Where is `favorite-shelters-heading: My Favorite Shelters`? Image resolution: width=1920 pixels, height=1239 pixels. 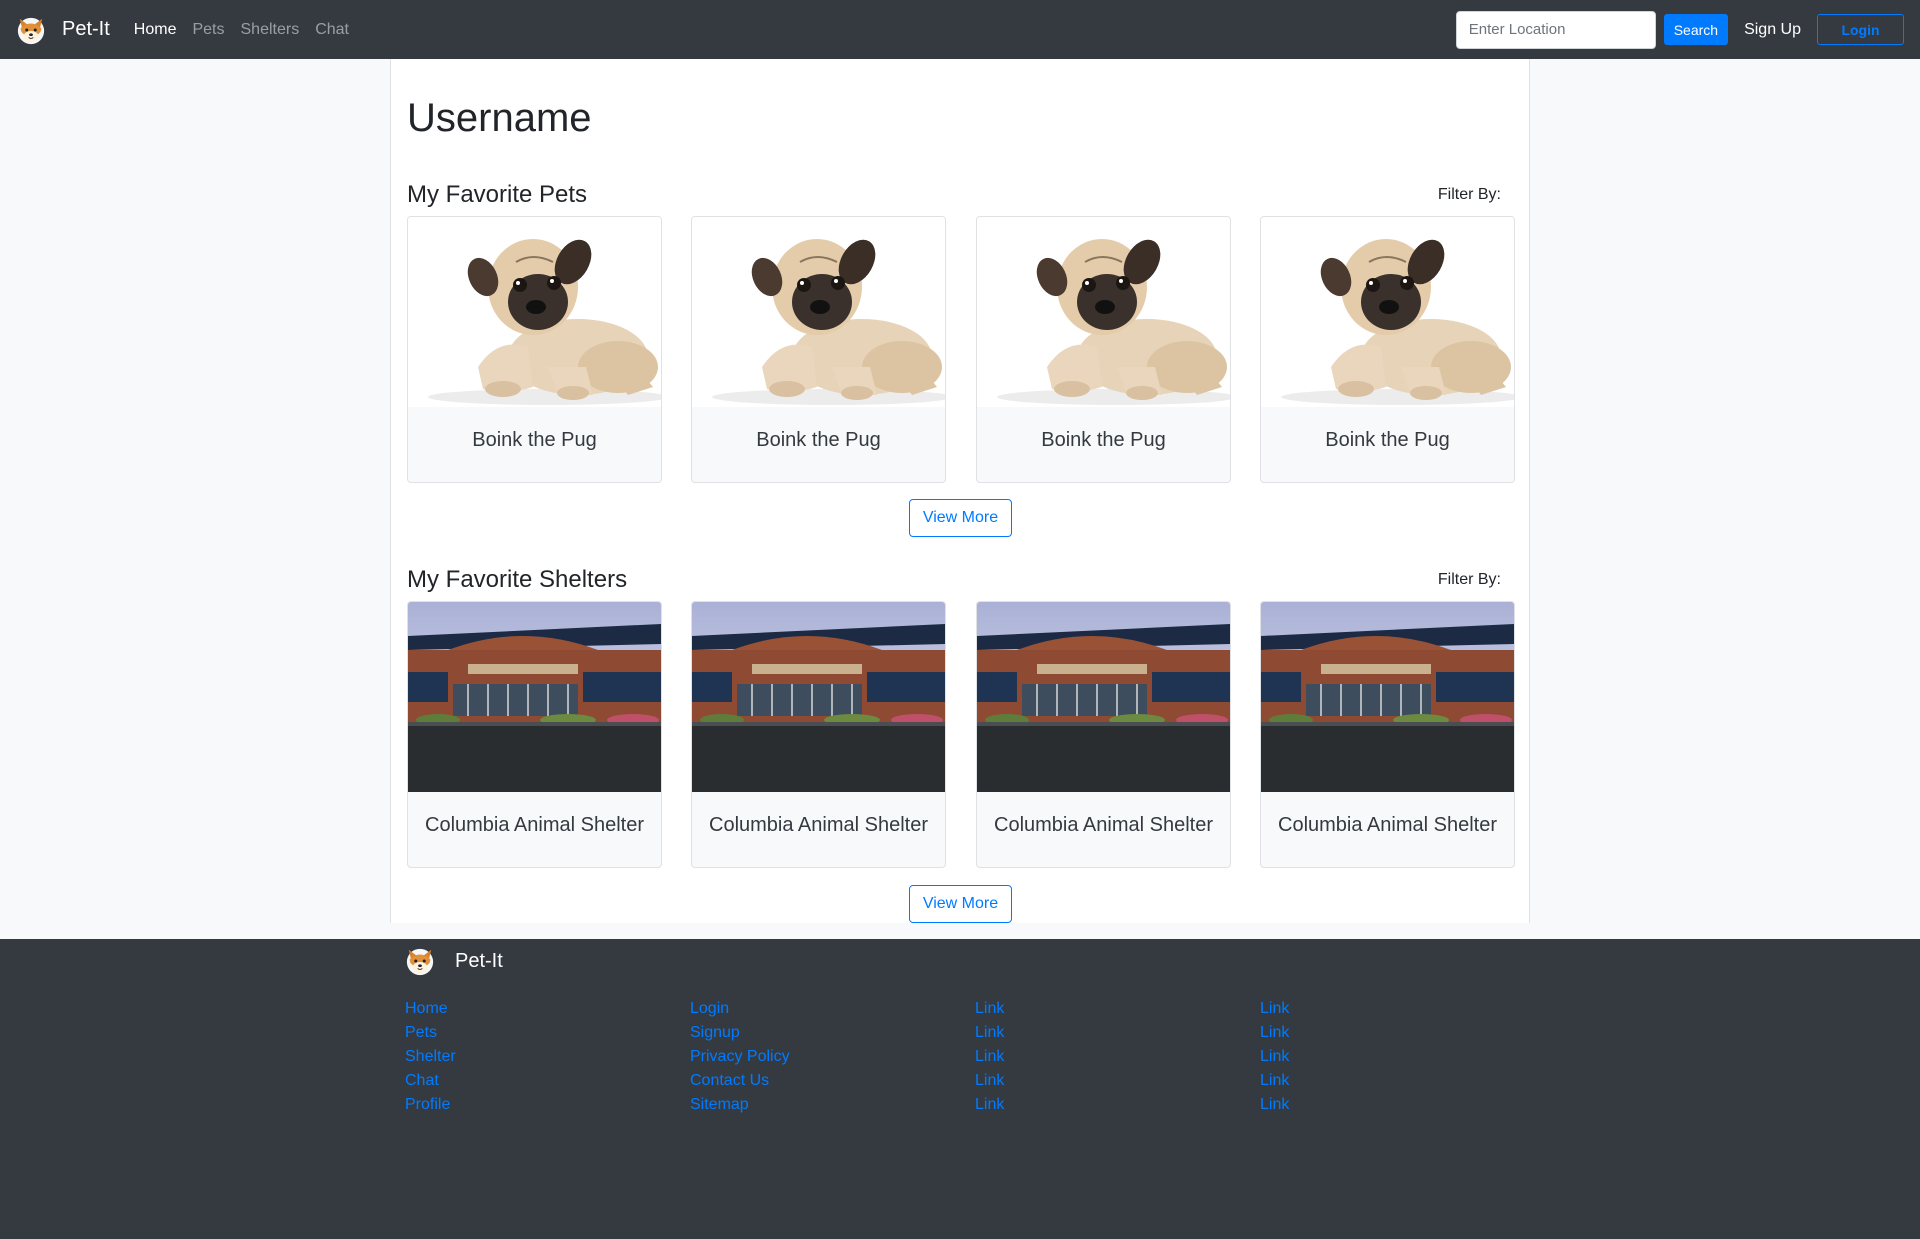 favorite-shelters-heading: My Favorite Shelters is located at coordinates (517, 579).